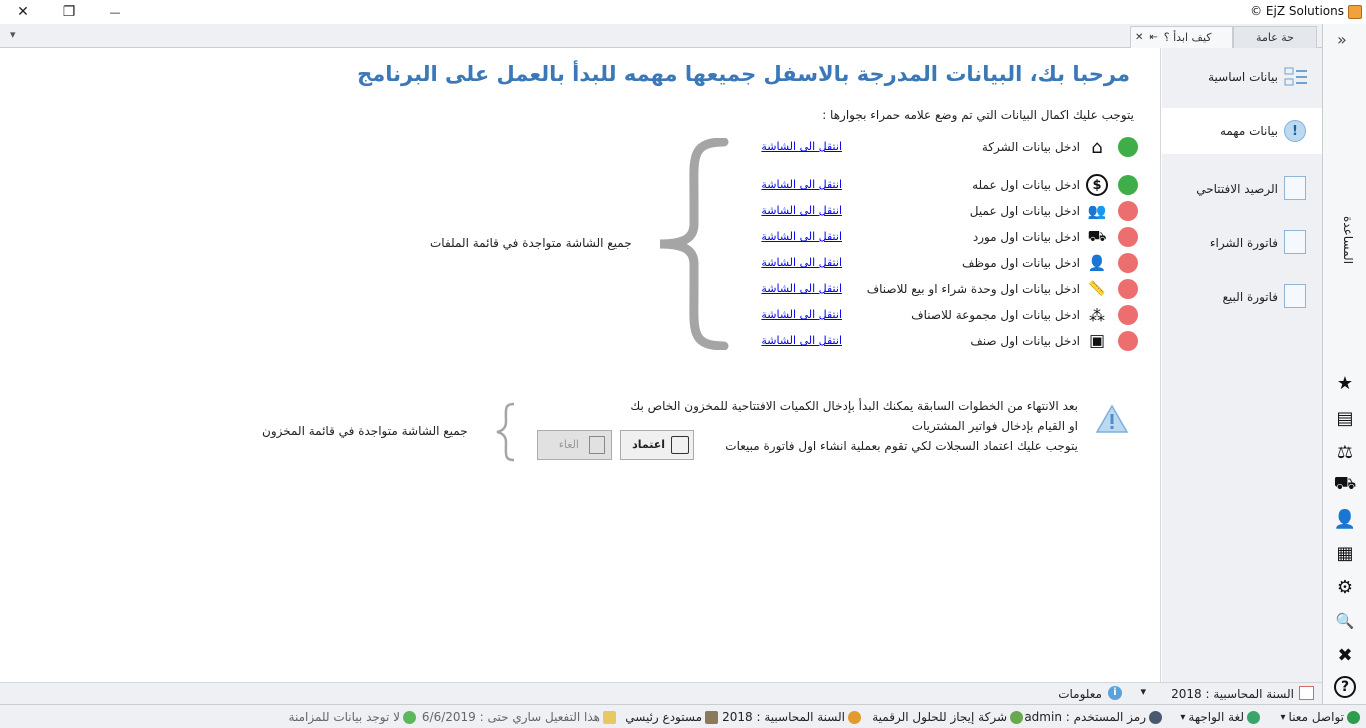 The height and width of the screenshot is (728, 1366). I want to click on tab-close-icon: ✕, so click(1139, 37).